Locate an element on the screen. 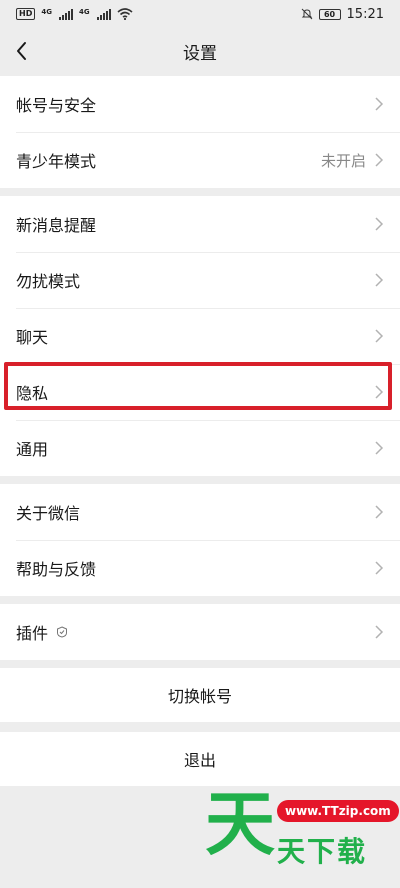  teen-mode-status: 未开启 is located at coordinates (343, 160).